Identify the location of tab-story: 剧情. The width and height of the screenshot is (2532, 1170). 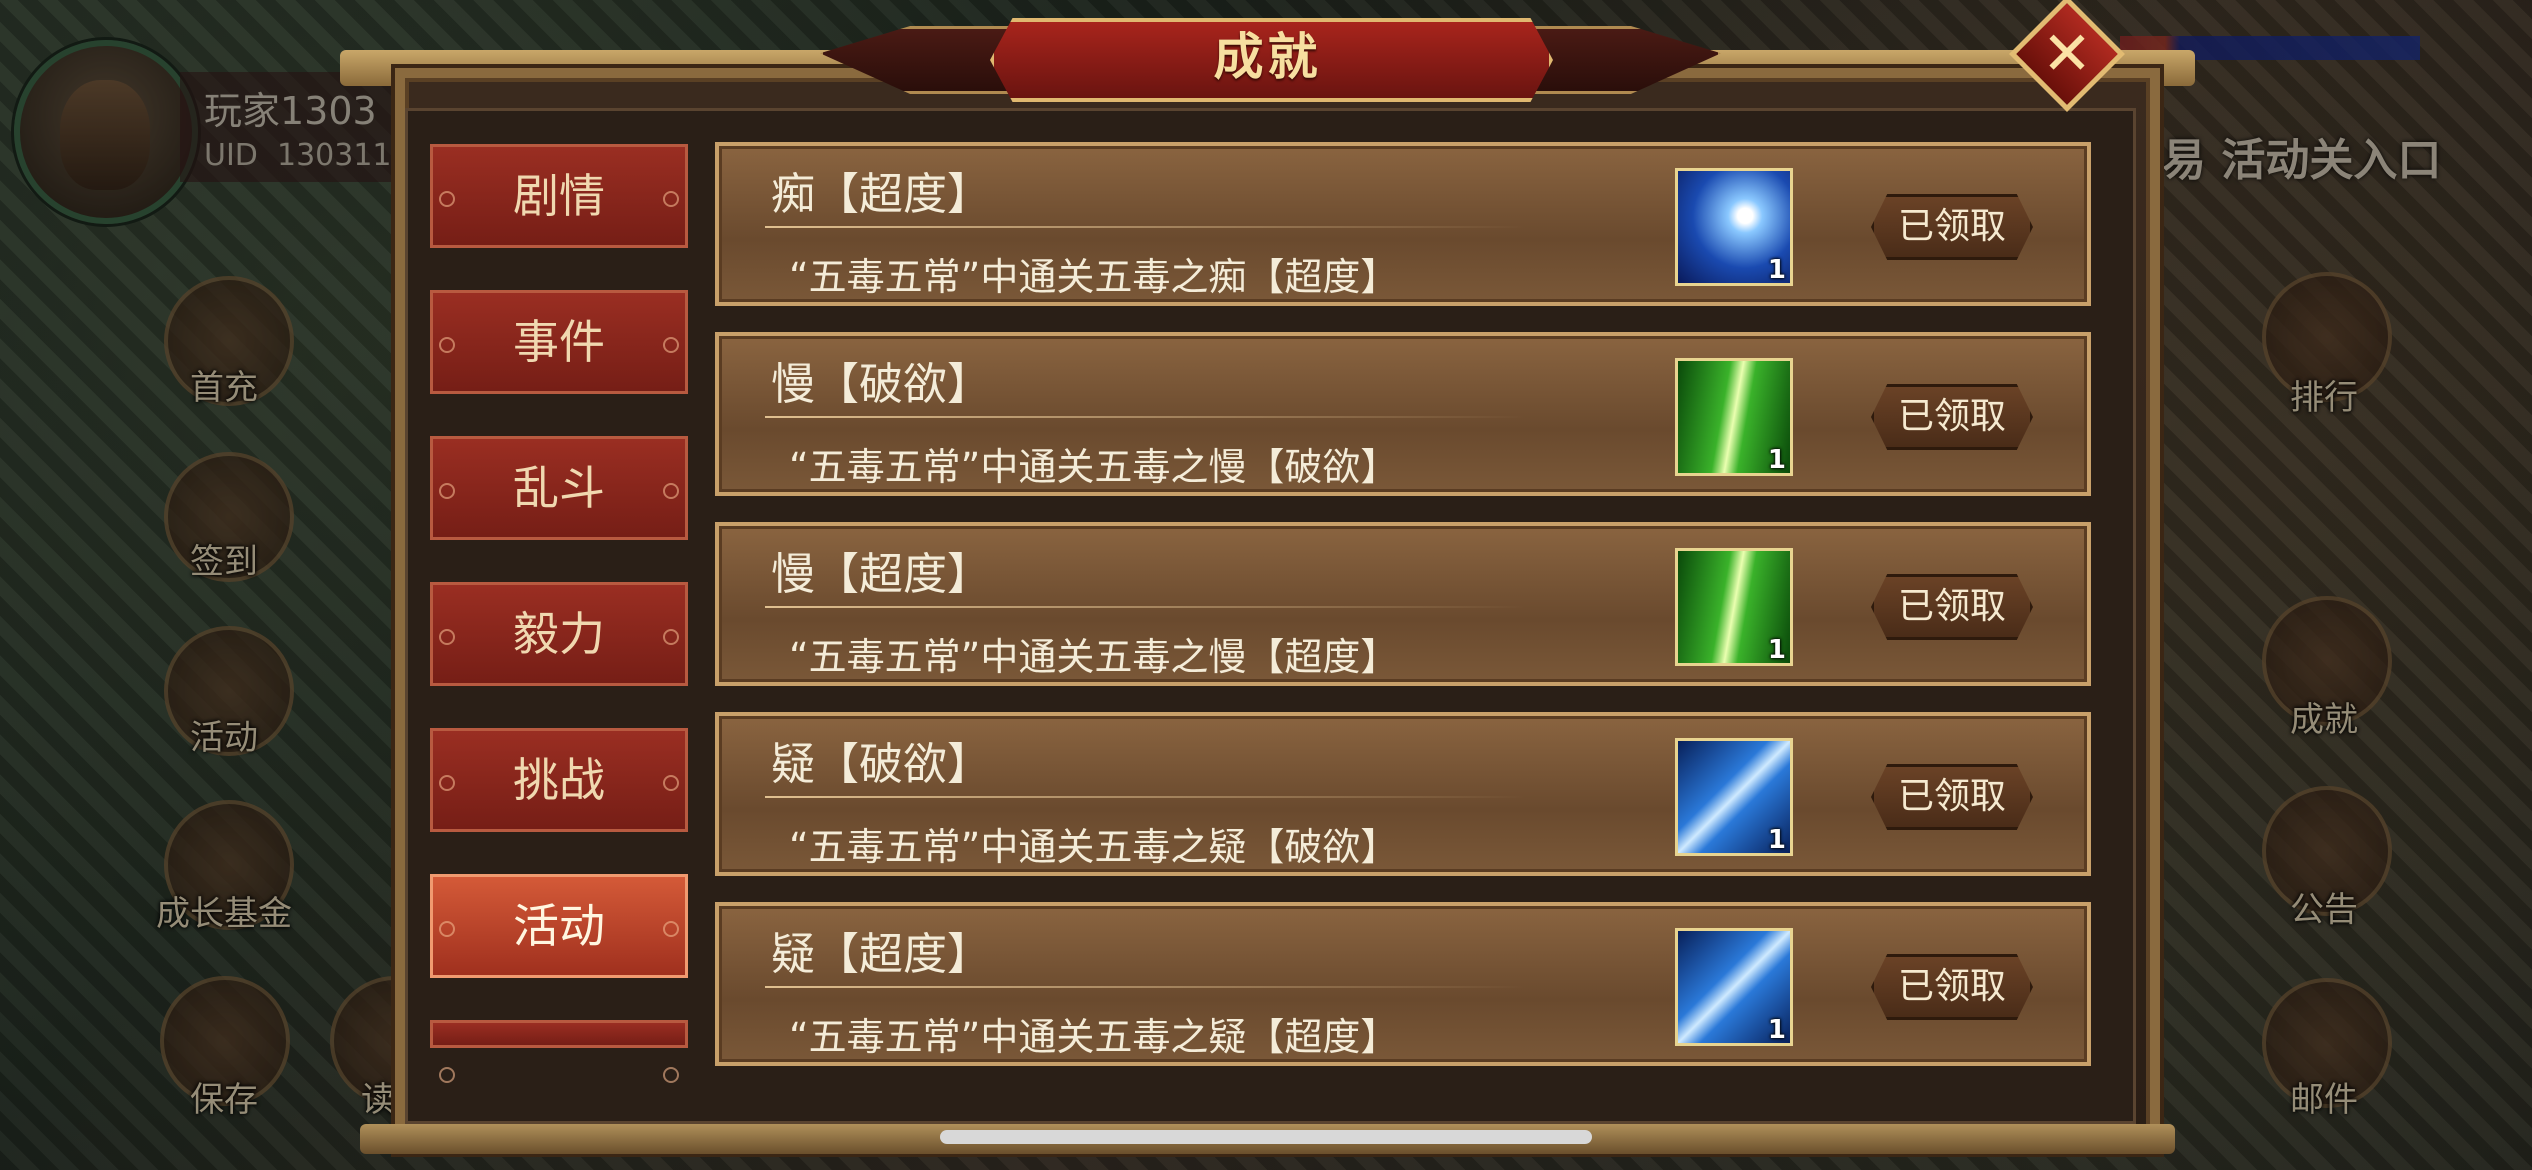
(559, 196).